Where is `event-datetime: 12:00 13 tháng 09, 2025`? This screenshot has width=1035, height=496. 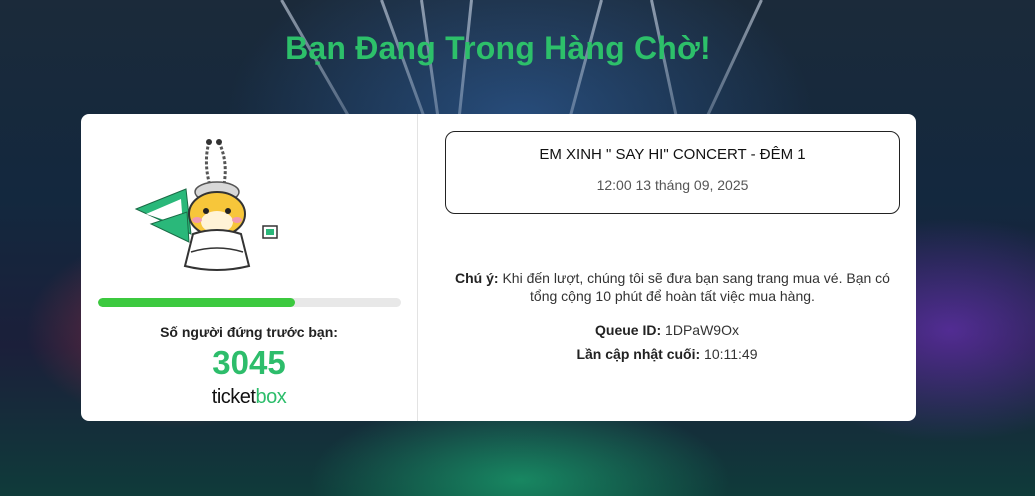 event-datetime: 12:00 13 tháng 09, 2025 is located at coordinates (672, 185).